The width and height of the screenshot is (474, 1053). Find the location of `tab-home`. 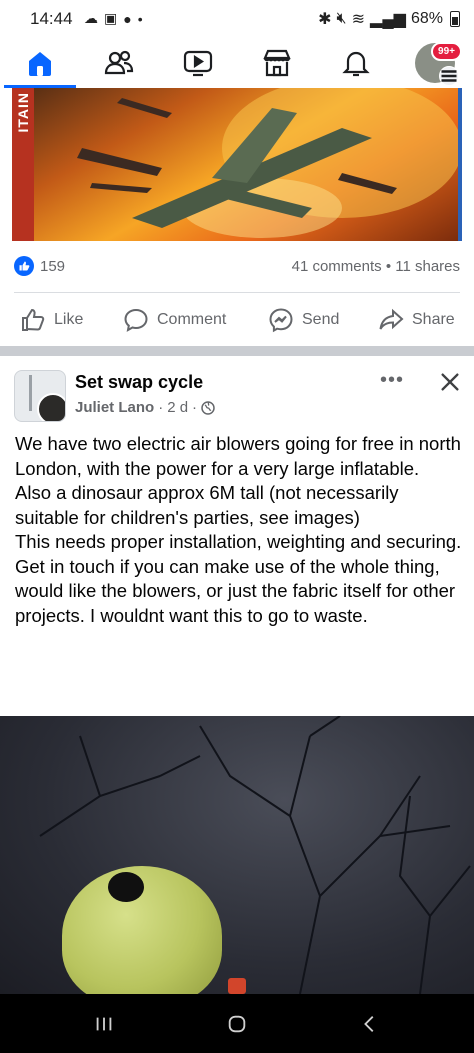

tab-home is located at coordinates (39, 63).